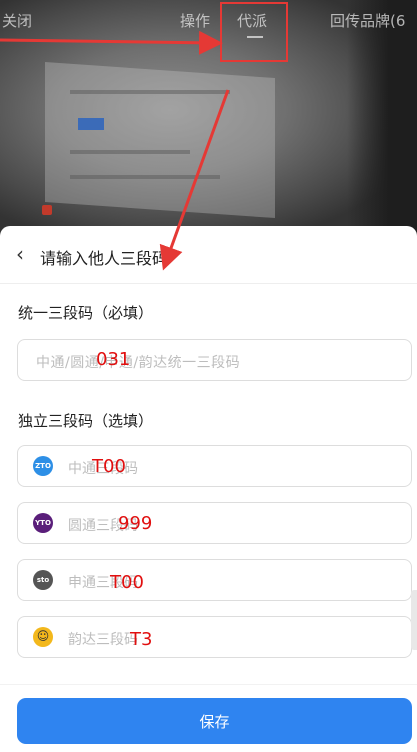  Describe the element at coordinates (138, 363) in the screenshot. I see `unified-code-placeholder: 中通/圆通/申通/韵达统一三段码` at that location.